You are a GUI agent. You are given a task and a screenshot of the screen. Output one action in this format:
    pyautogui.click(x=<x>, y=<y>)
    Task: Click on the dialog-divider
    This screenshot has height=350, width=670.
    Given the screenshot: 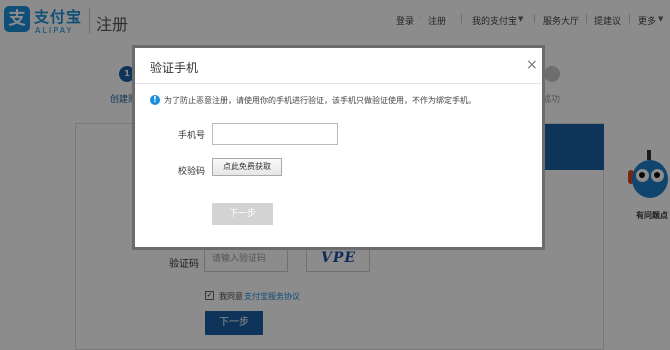 What is the action you would take?
    pyautogui.click(x=338, y=83)
    